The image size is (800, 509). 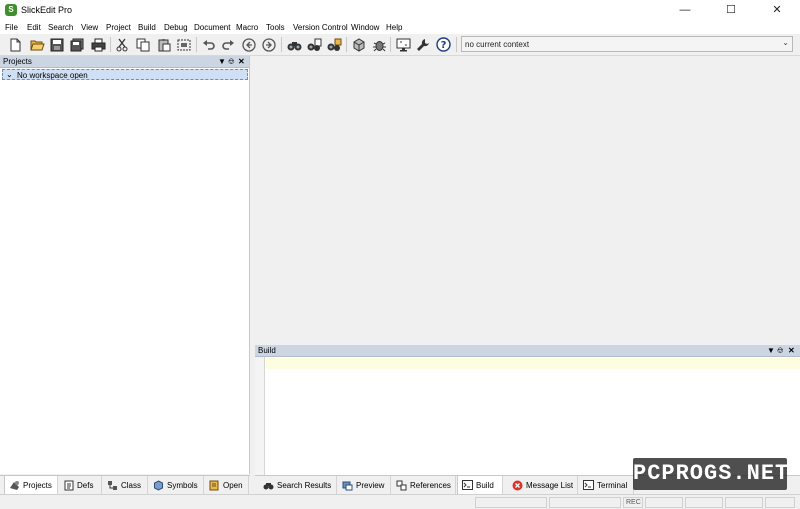 What do you see at coordinates (98, 44) in the screenshot?
I see `print-icon` at bounding box center [98, 44].